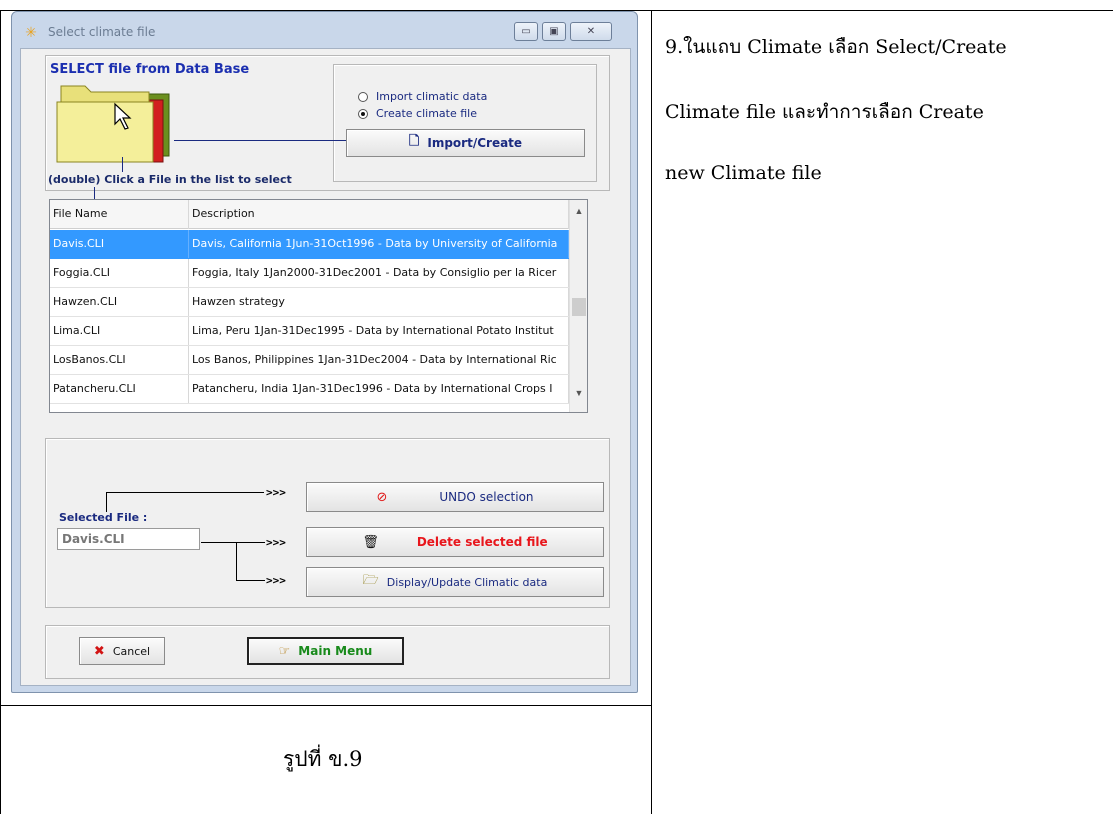 This screenshot has width=1113, height=814. I want to click on folder-icon, so click(113, 124).